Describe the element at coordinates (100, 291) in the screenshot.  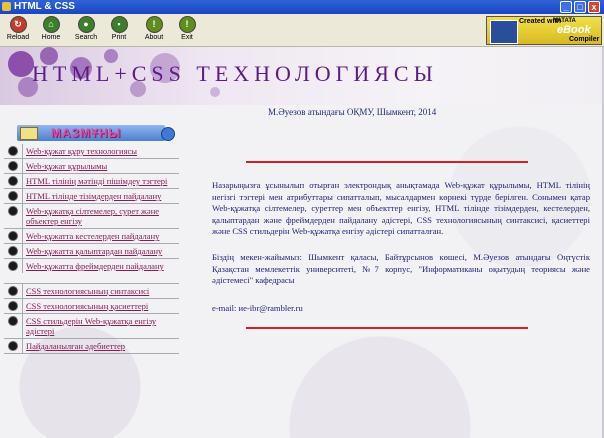
I see `sidebar-link: CSS технологиясының синтаксисі` at that location.